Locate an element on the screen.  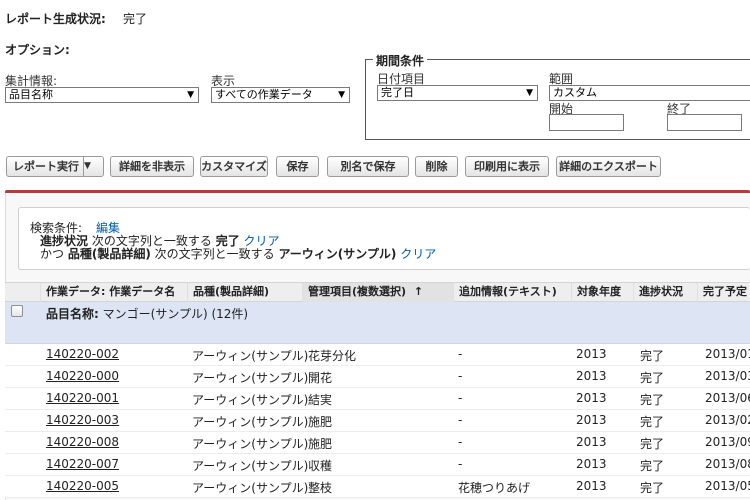
cell-planned-completion: 2013/05 is located at coordinates (727, 486).